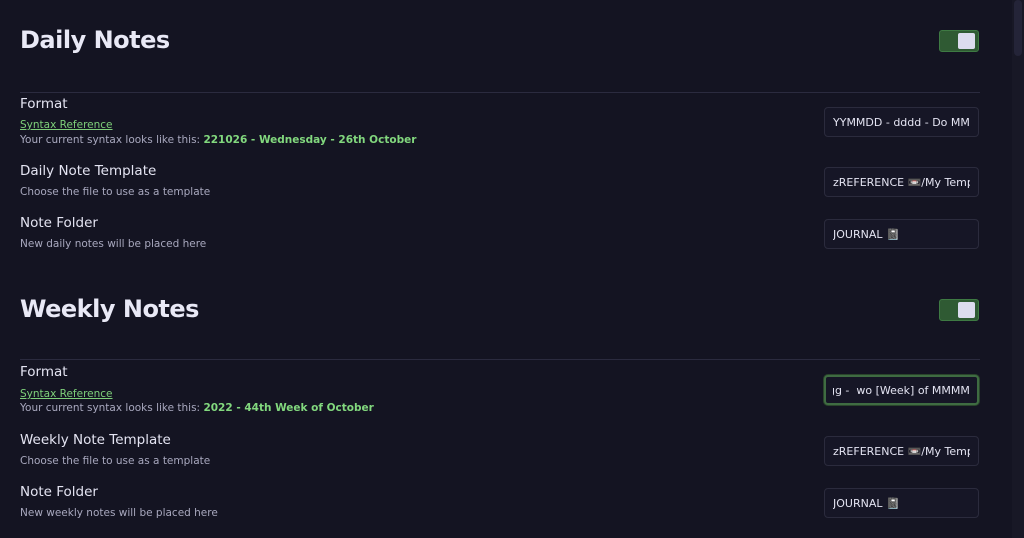 This screenshot has height=538, width=1024. What do you see at coordinates (59, 492) in the screenshot?
I see `weekly-folder-label: Note Folder` at bounding box center [59, 492].